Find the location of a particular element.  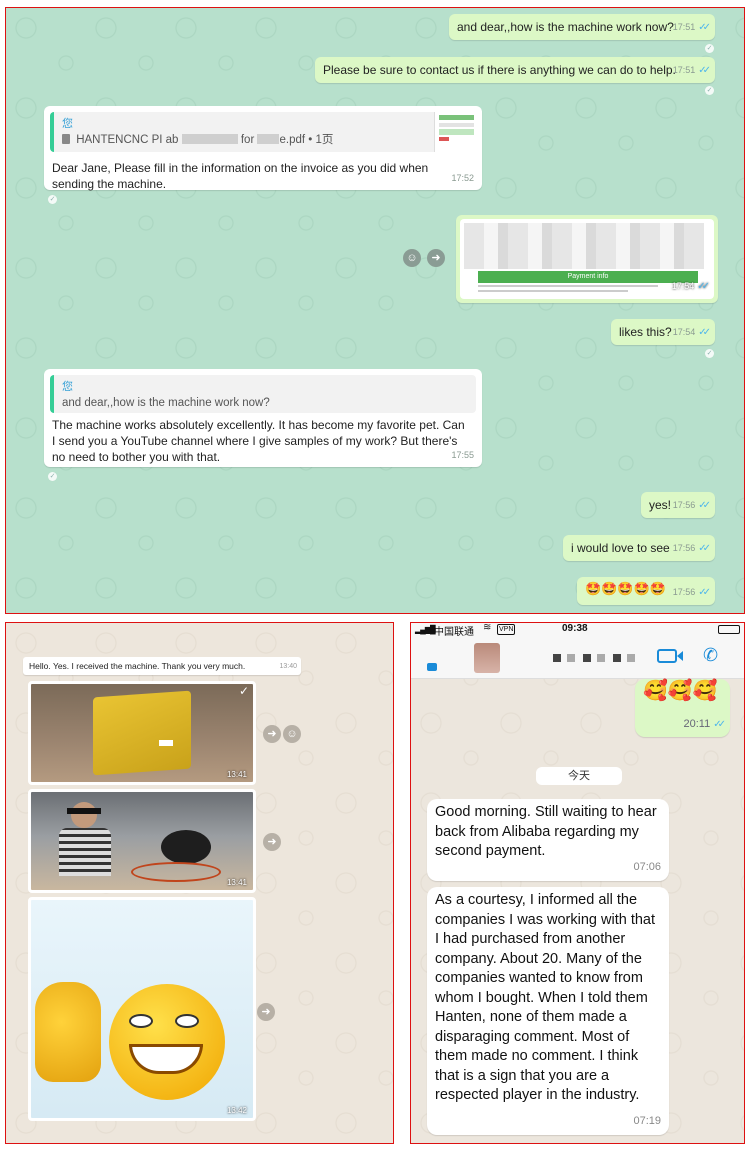

outgoing-message: likes this? 17:54 ✓✓ is located at coordinates (663, 332).